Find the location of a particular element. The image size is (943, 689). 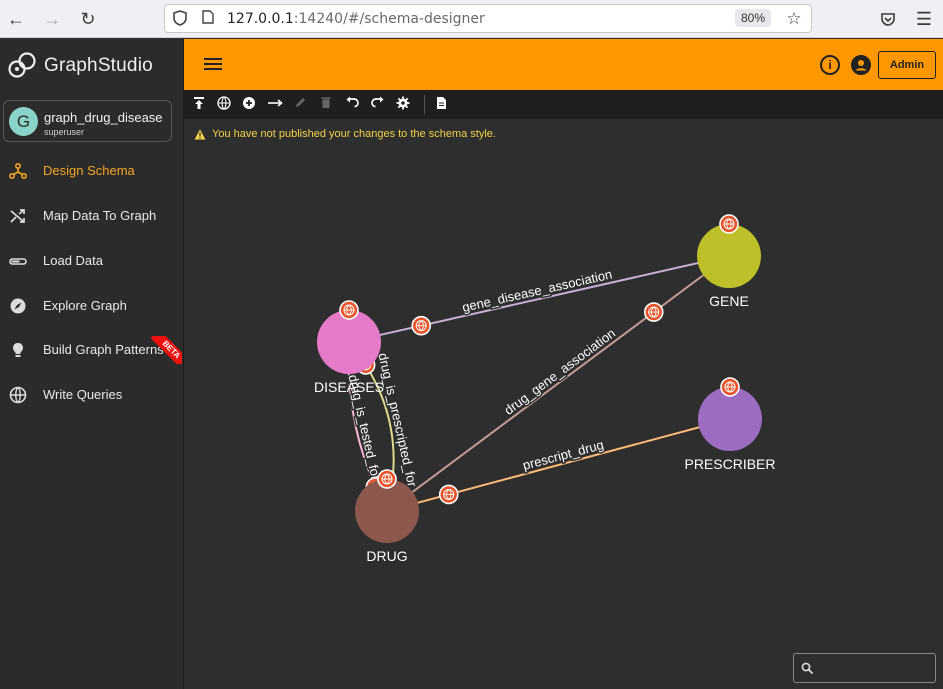

search-input is located at coordinates (874, 668).